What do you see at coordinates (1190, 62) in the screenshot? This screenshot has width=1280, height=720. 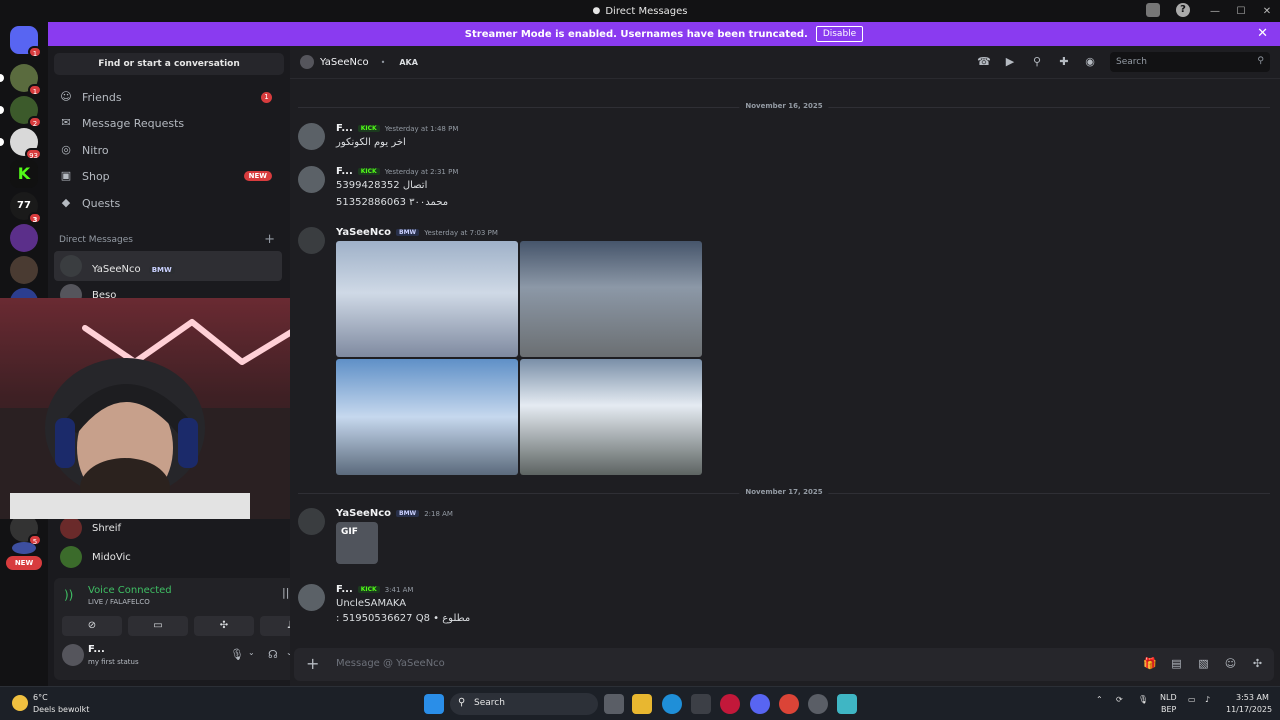 I see `search-input: Search ⚲` at bounding box center [1190, 62].